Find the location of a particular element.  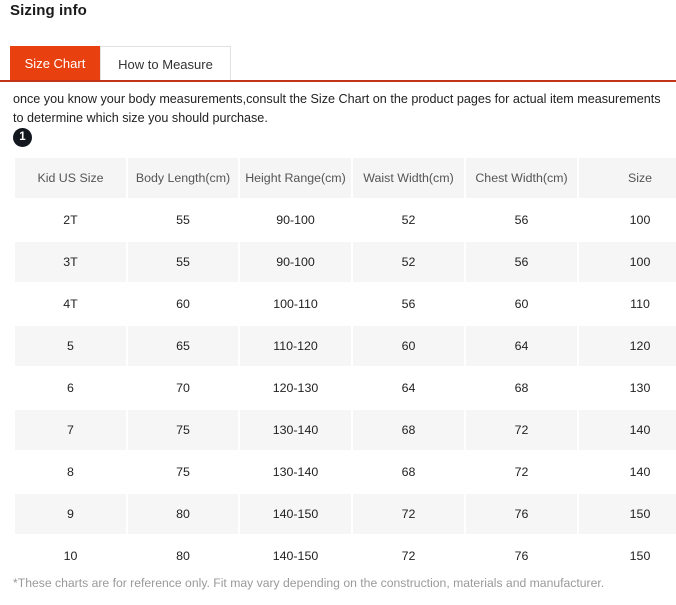

tab-size-chart: Size Chart is located at coordinates (55, 63).